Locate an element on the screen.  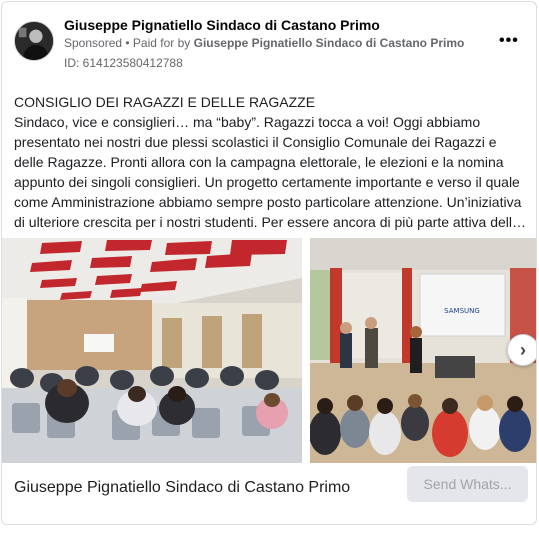
page-avatar is located at coordinates (34, 41).